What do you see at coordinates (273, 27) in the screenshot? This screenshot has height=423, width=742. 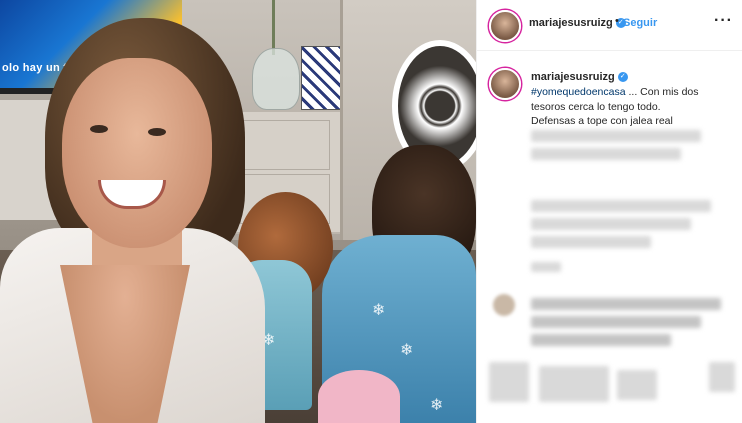 I see `flower-stem` at bounding box center [273, 27].